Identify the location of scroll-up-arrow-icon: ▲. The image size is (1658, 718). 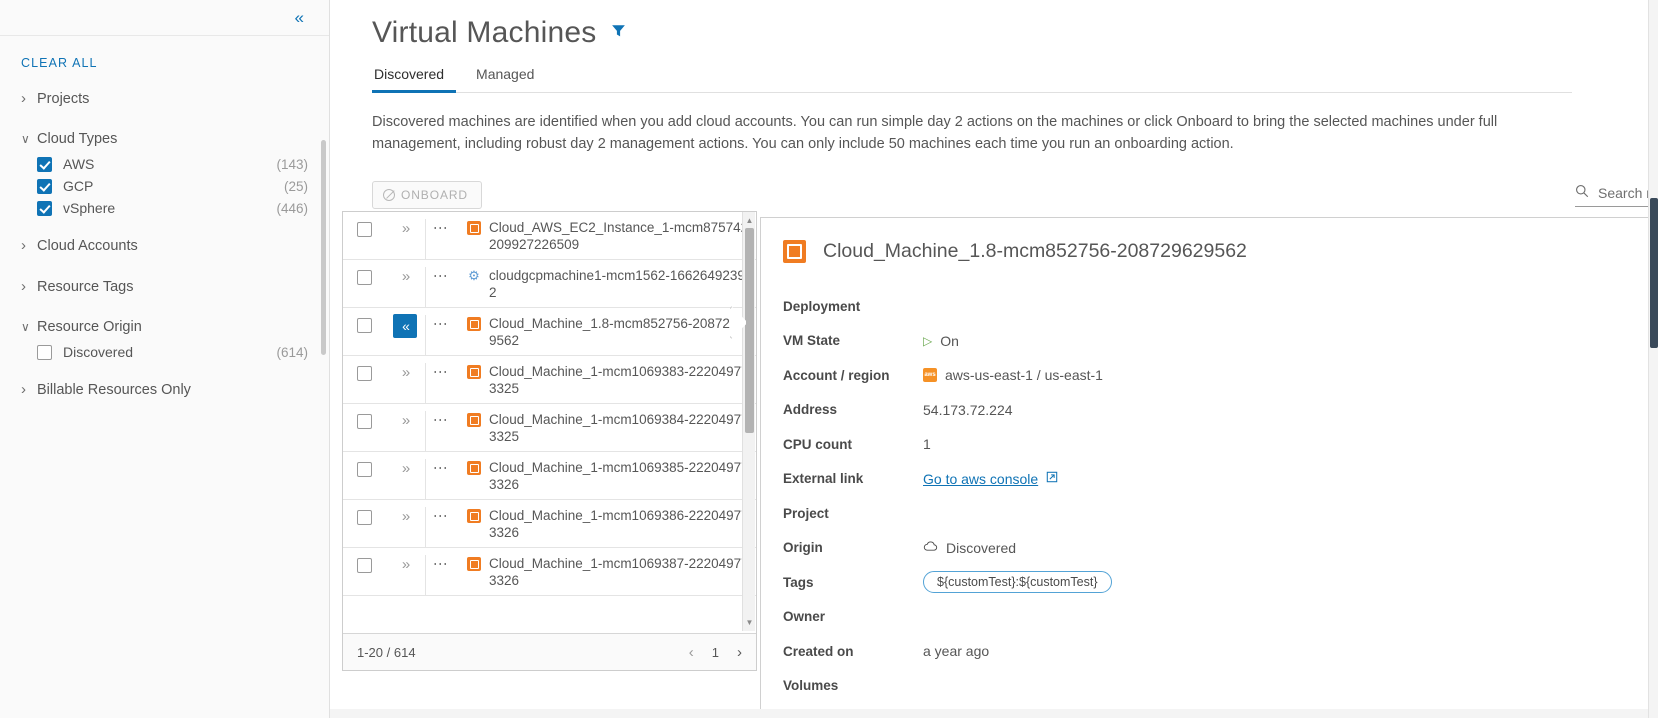
(749, 220).